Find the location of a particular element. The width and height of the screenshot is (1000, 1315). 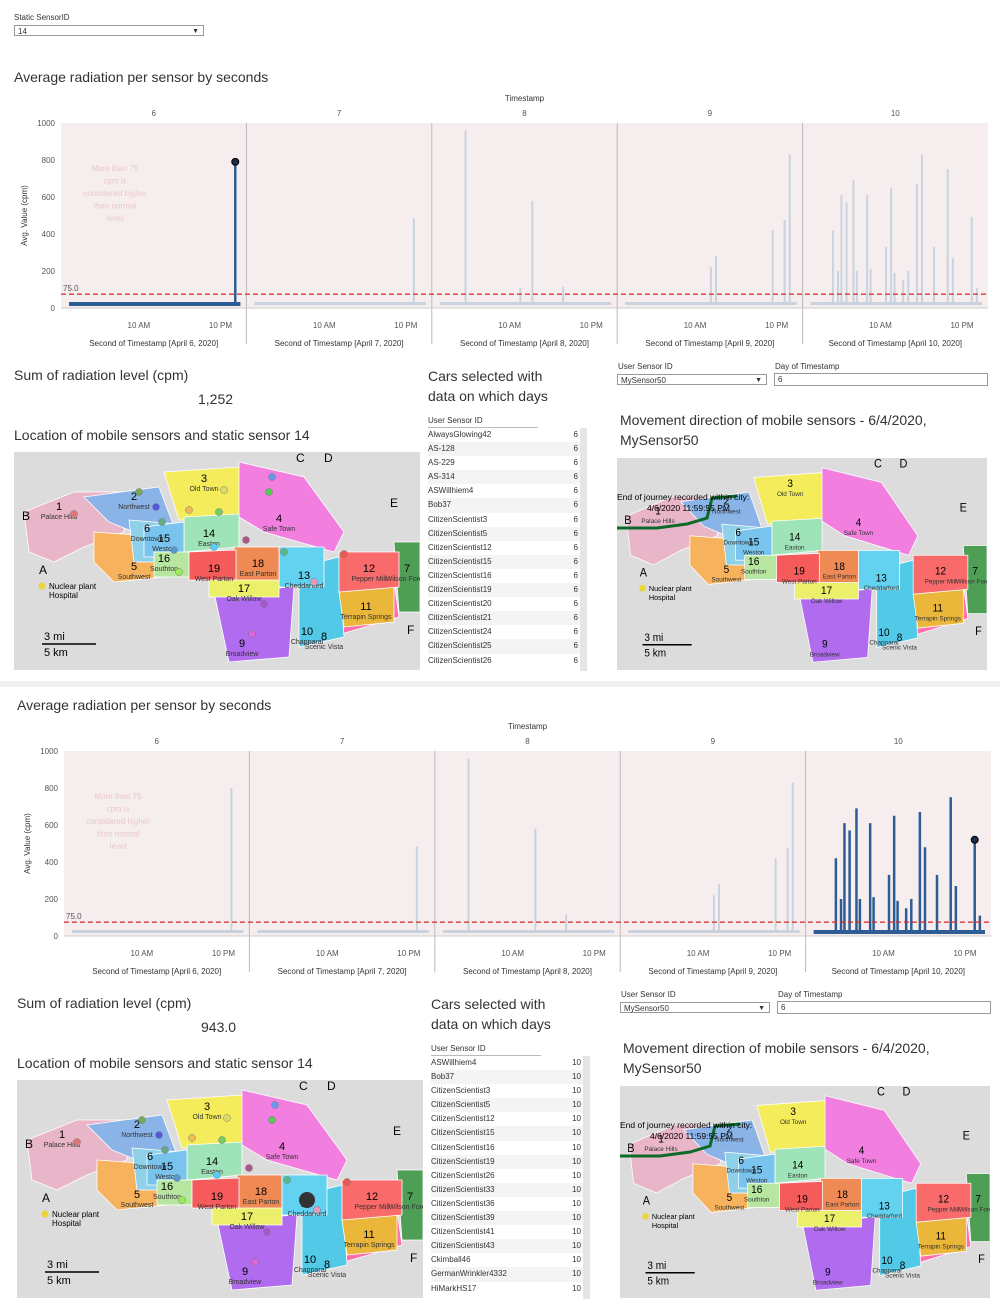

region-number: 13 is located at coordinates (884, 1206).